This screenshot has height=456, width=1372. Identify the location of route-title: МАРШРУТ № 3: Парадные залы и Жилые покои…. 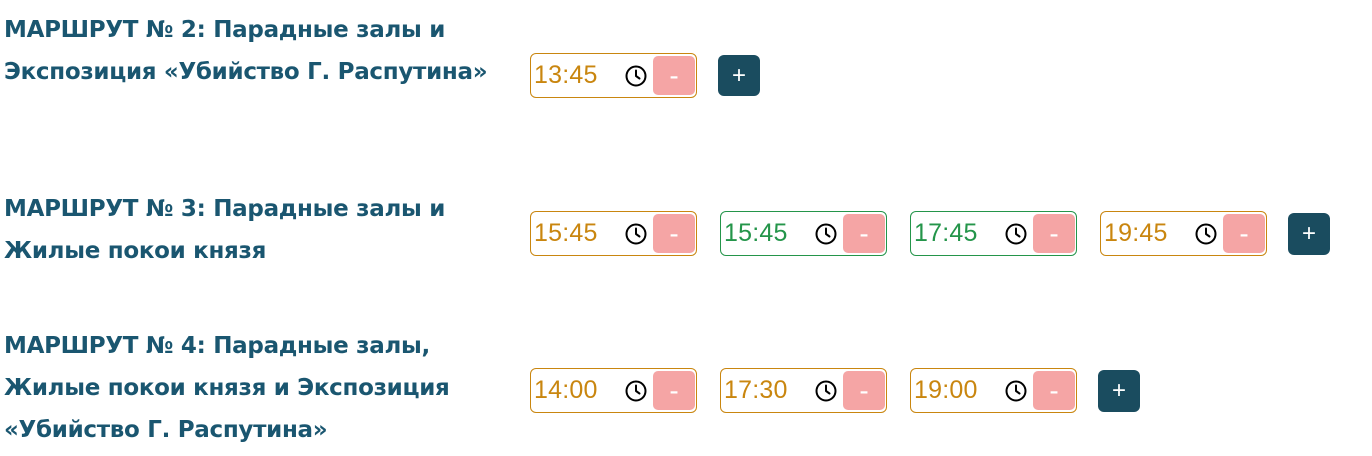
(225, 230).